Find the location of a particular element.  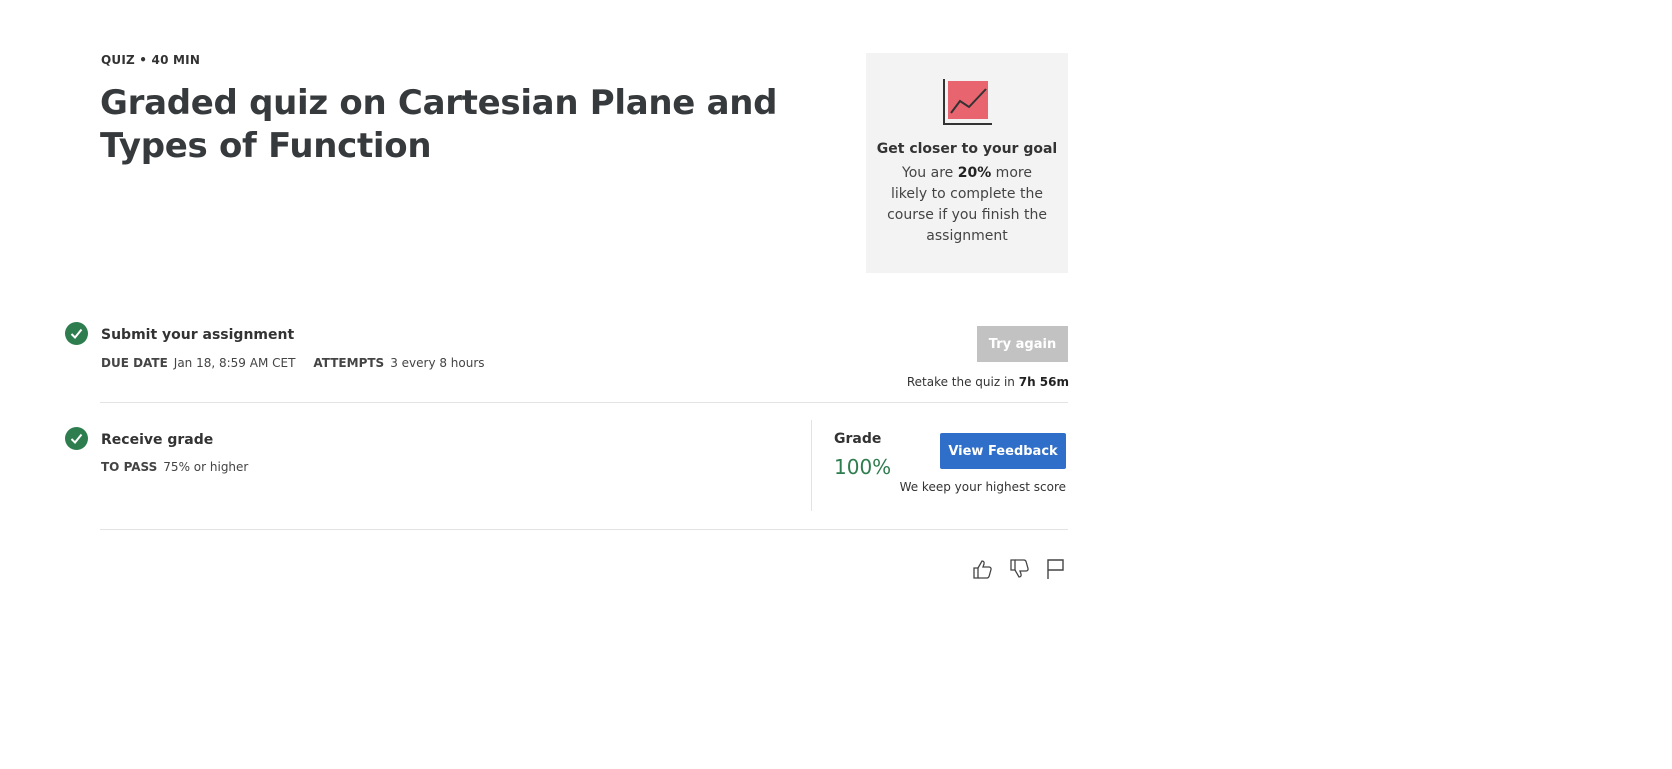

retake-note: Retake the quiz in 7h 56m is located at coordinates (987, 382).